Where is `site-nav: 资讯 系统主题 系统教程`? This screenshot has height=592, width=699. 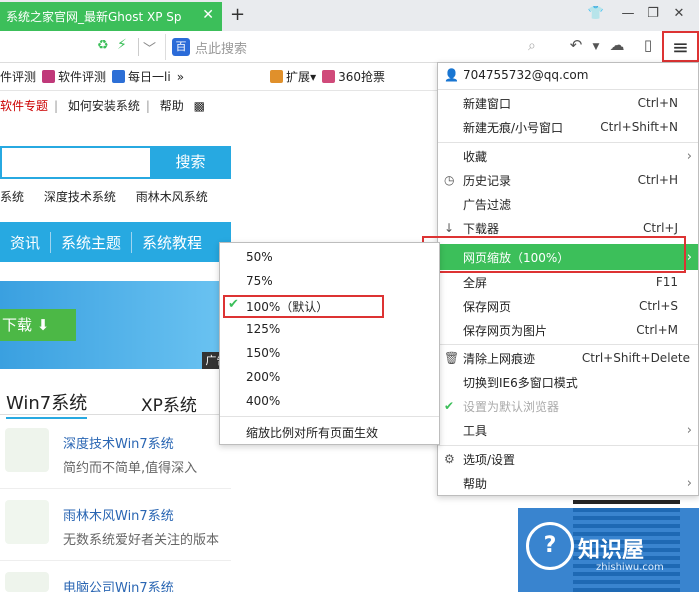 site-nav: 资讯 系统主题 系统教程 is located at coordinates (115, 242).